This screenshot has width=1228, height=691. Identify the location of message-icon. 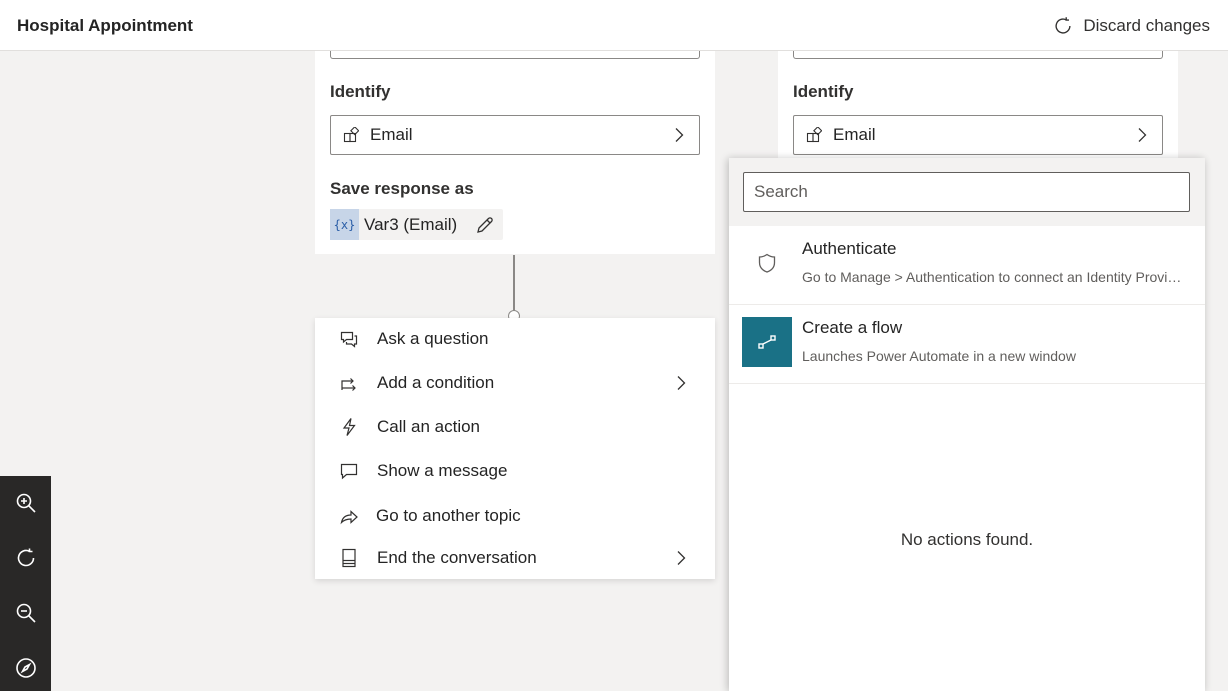
(349, 471).